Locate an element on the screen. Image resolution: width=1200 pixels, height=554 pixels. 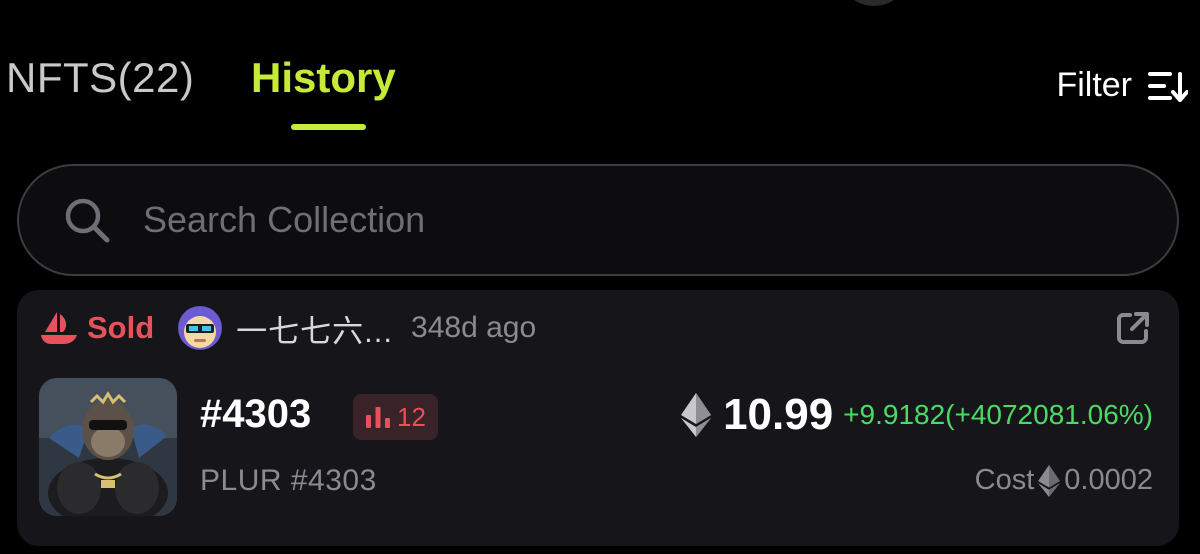
price-row: 10.99 +9.9182(+4072081.06%) is located at coordinates (917, 415).